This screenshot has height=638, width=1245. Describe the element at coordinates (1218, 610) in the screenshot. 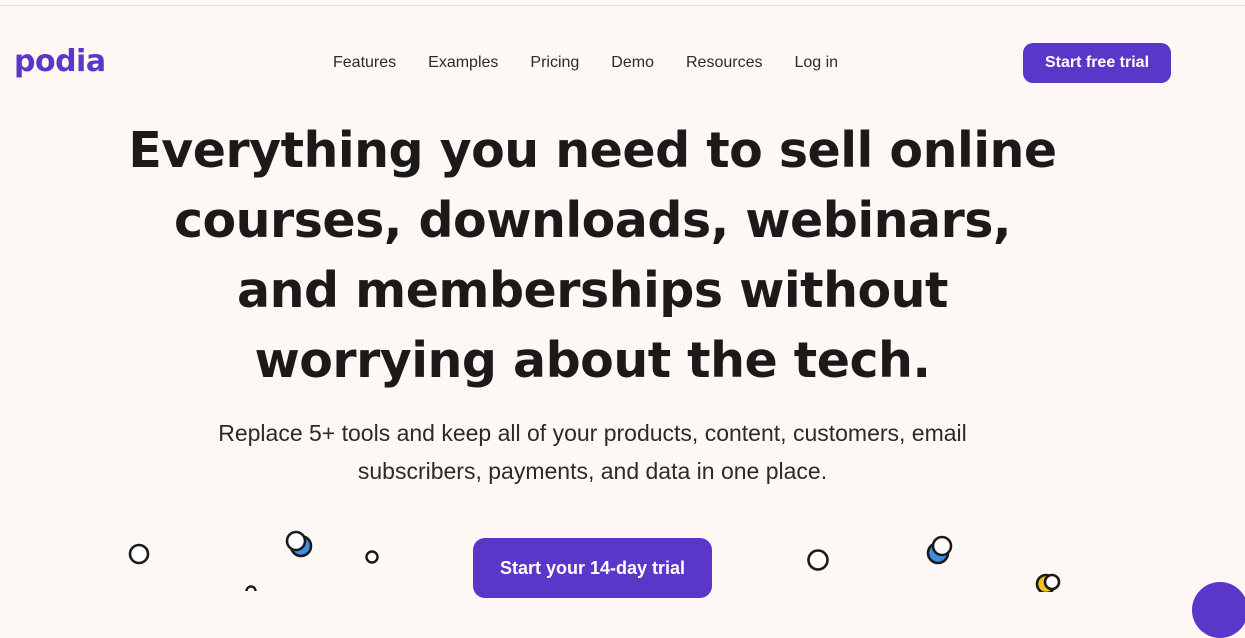

I see `chat-launcher-icon` at that location.